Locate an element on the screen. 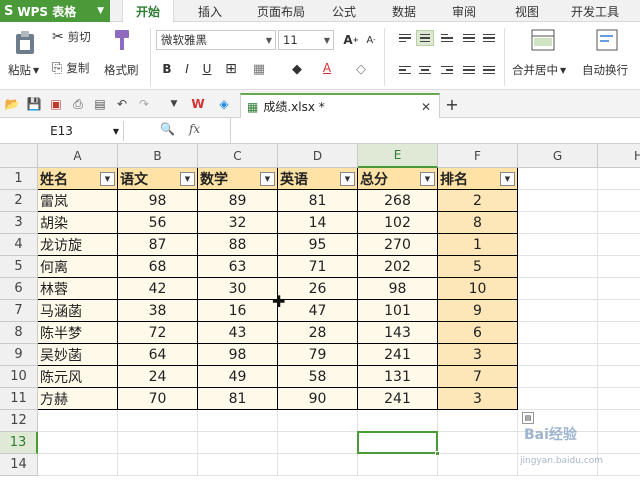 The height and width of the screenshot is (480, 640). table-cell: 龙访旋 is located at coordinates (78, 245).